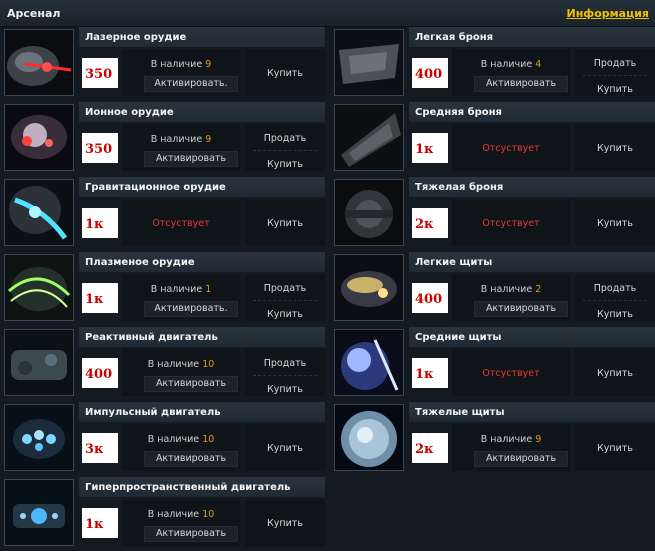  I want to click on item-name-bar: Легкая броня, so click(532, 37).